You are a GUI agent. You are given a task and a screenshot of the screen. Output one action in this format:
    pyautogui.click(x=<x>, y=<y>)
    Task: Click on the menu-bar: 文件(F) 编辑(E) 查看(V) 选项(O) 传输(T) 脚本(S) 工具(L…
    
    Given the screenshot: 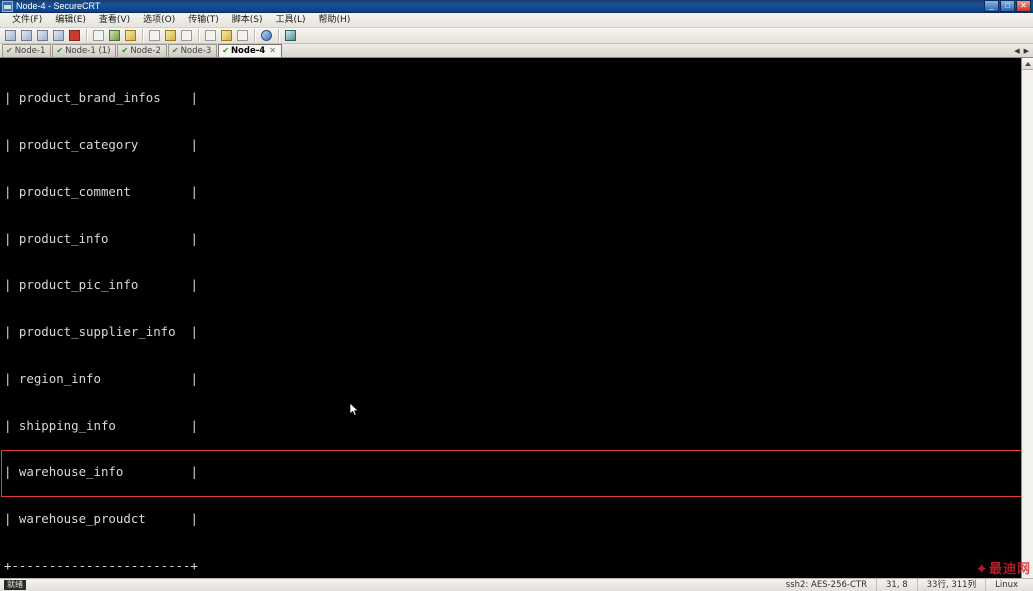 What is the action you would take?
    pyautogui.click(x=516, y=20)
    